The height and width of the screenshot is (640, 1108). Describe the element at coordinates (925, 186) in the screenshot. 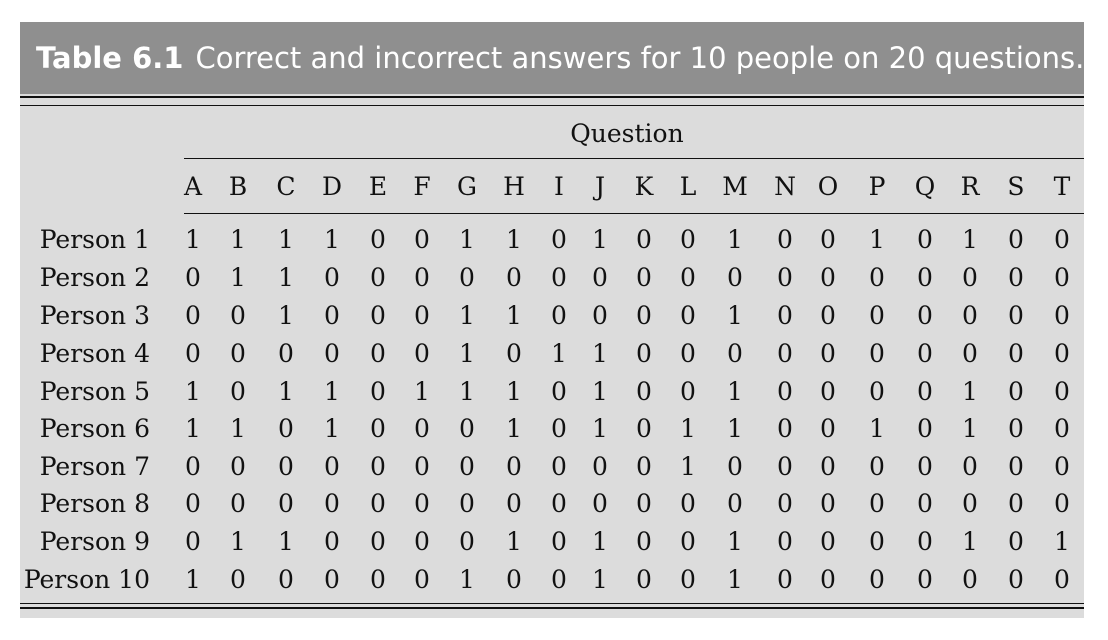

I see `column-header: Q` at that location.